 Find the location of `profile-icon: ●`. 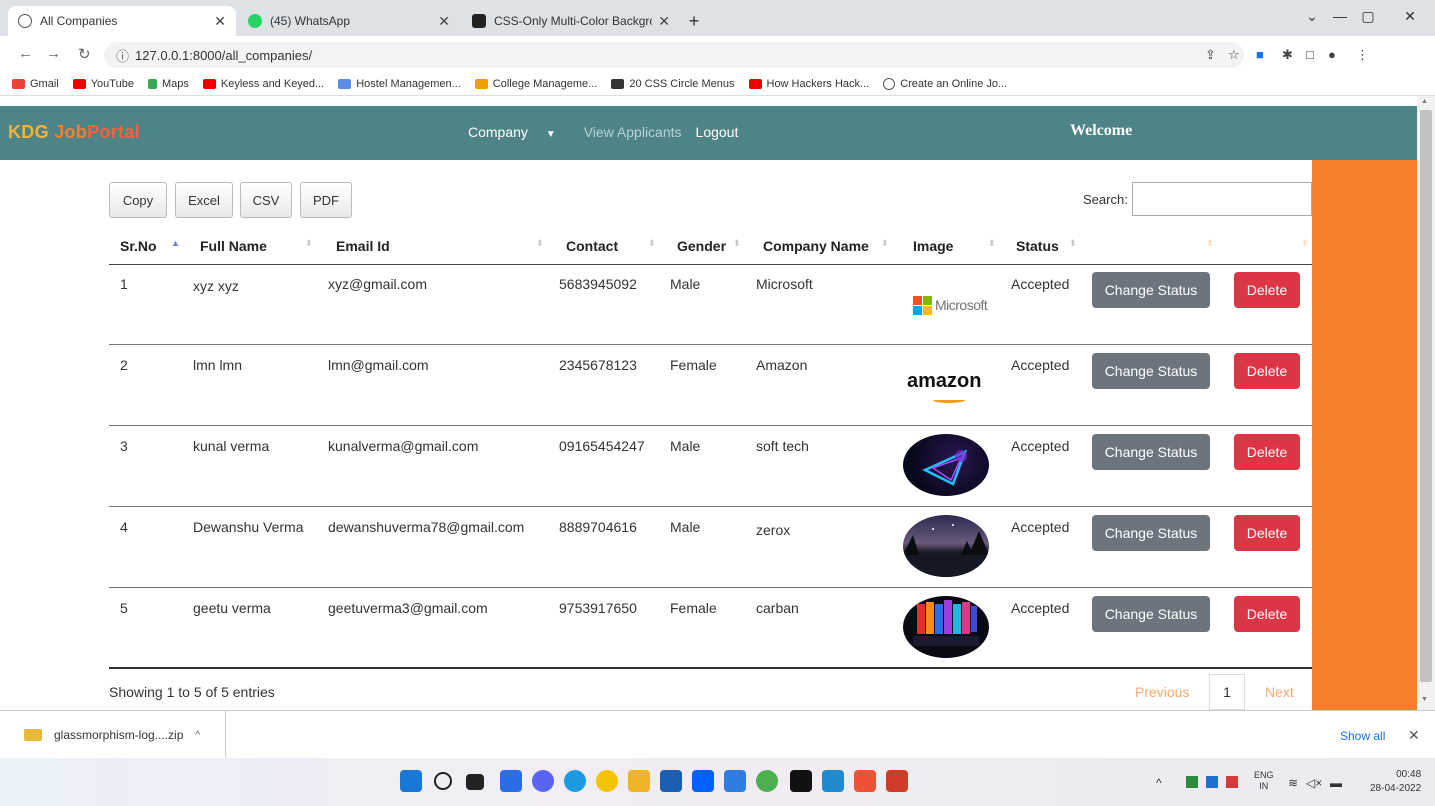

profile-icon: ● is located at coordinates (1332, 54).